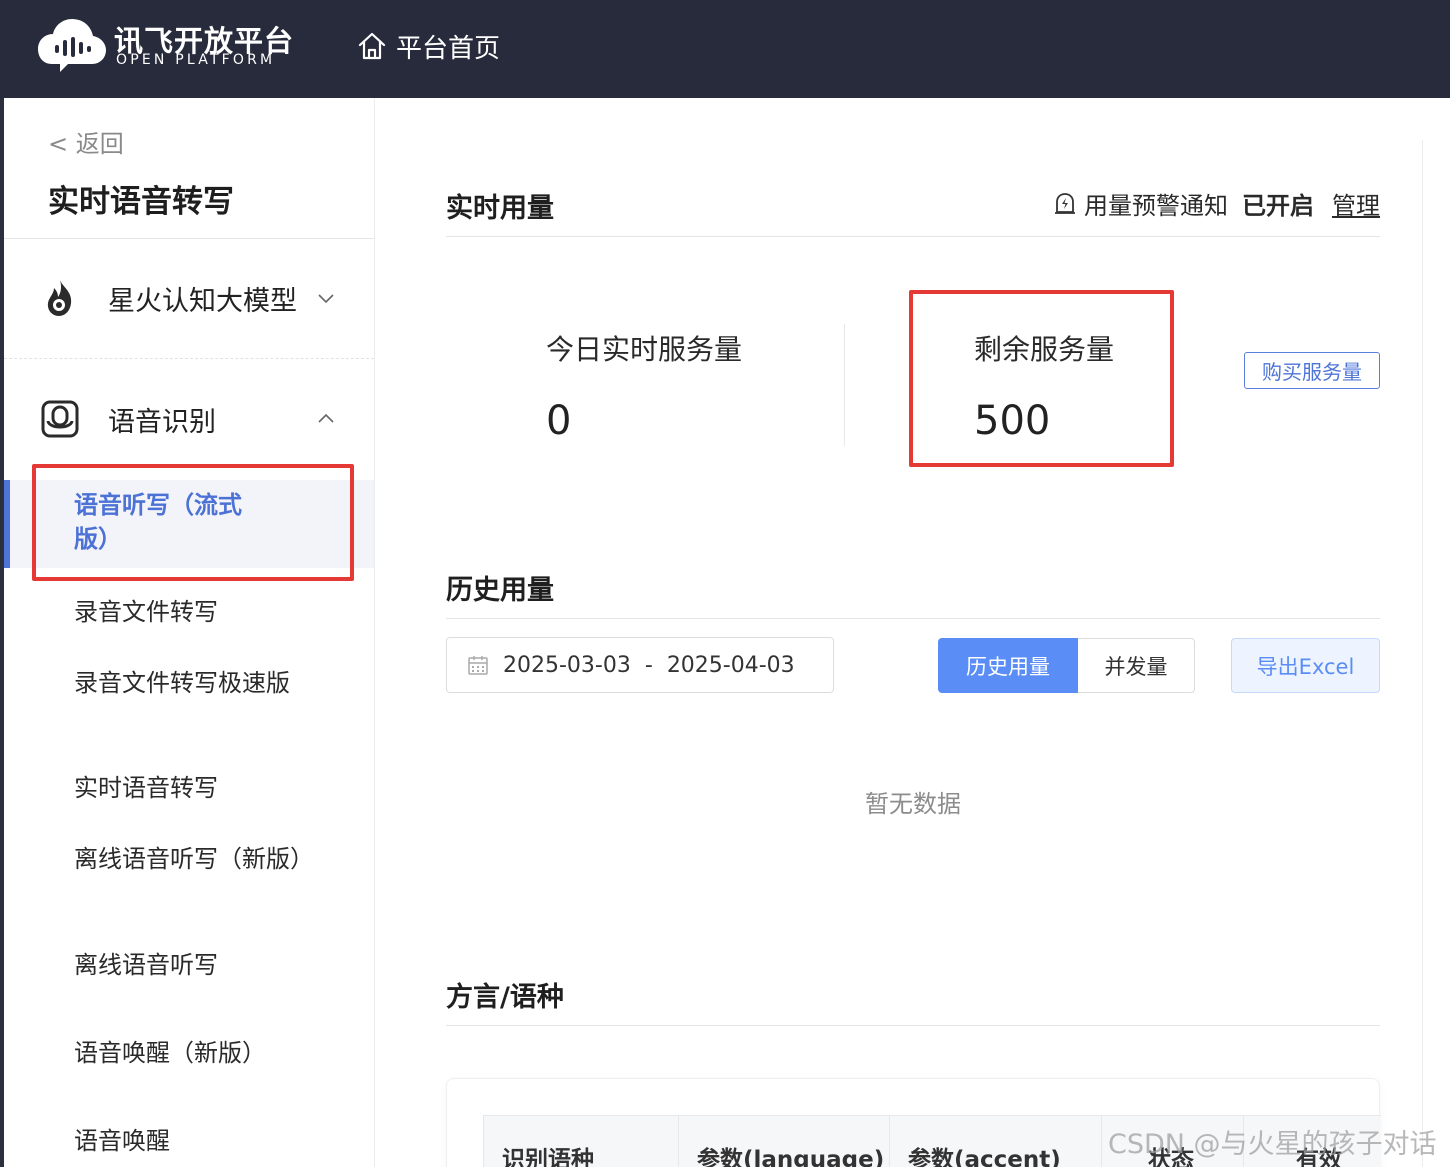  I want to click on active-indicator, so click(7, 524).